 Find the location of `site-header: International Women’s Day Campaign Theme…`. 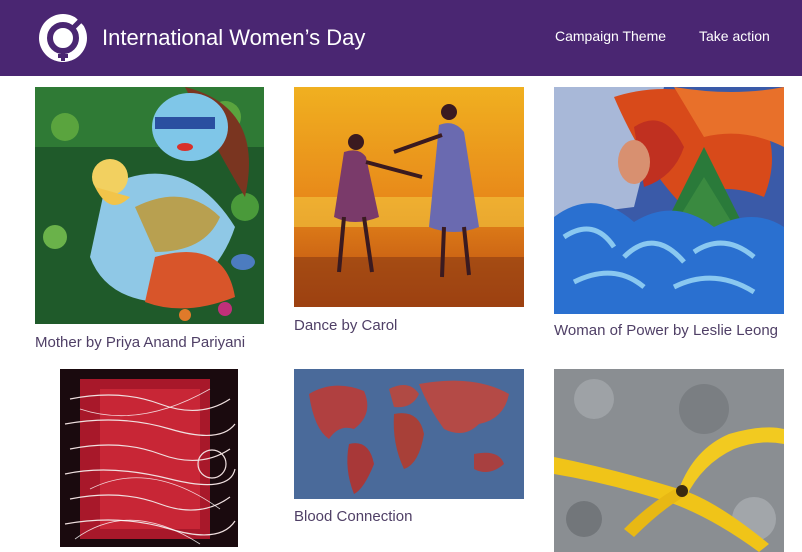

site-header: International Women’s Day Campaign Theme… is located at coordinates (401, 38).